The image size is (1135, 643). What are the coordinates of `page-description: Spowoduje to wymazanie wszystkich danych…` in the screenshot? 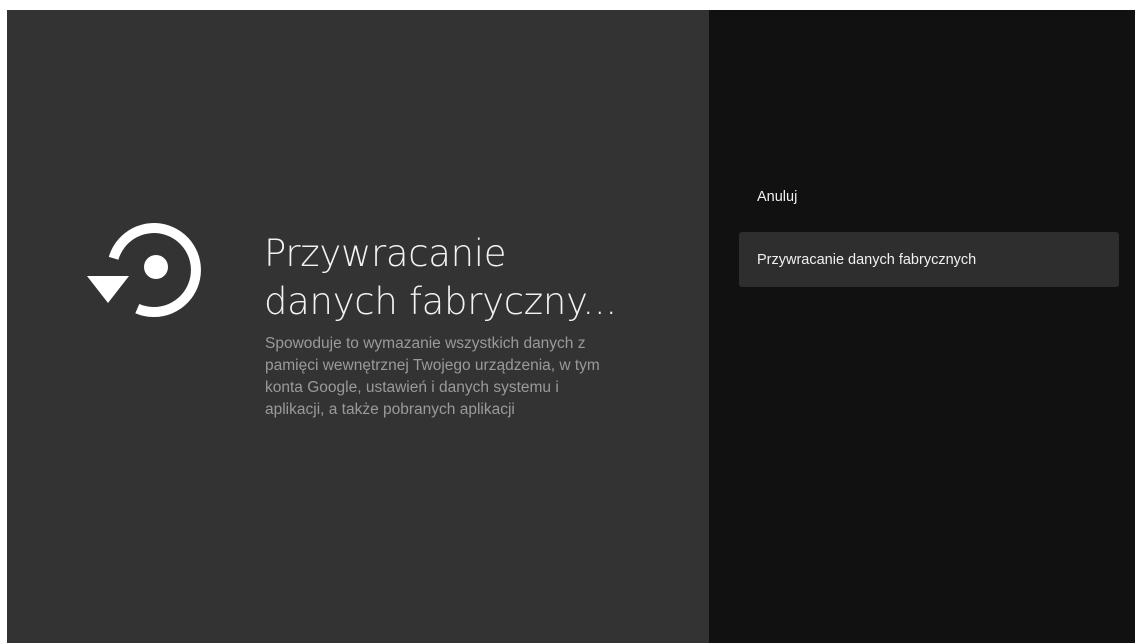 It's located at (432, 376).